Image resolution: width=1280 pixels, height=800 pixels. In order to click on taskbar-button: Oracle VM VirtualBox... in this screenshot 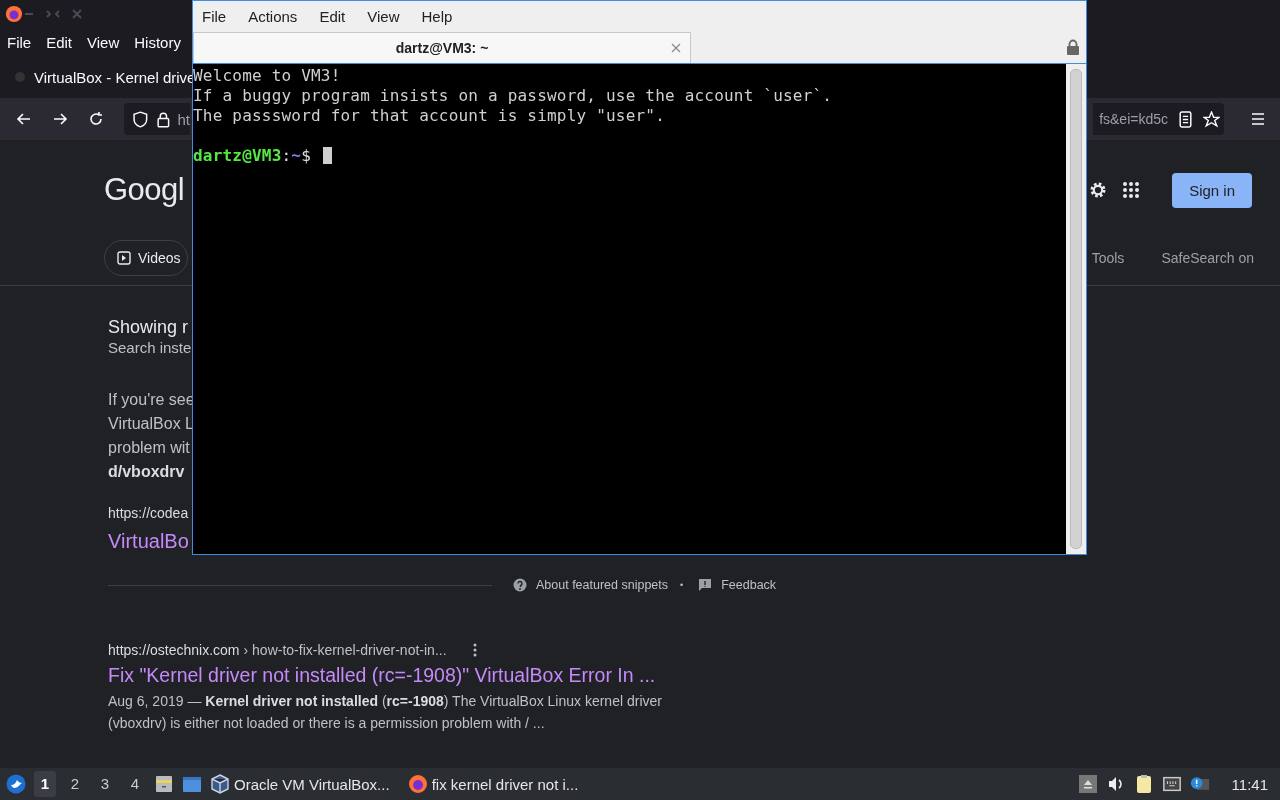, I will do `click(300, 784)`.